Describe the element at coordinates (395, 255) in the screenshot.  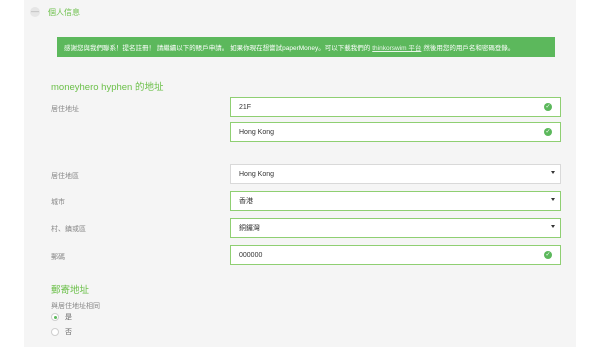
I see `postal-code-input: 000000 ✓` at that location.